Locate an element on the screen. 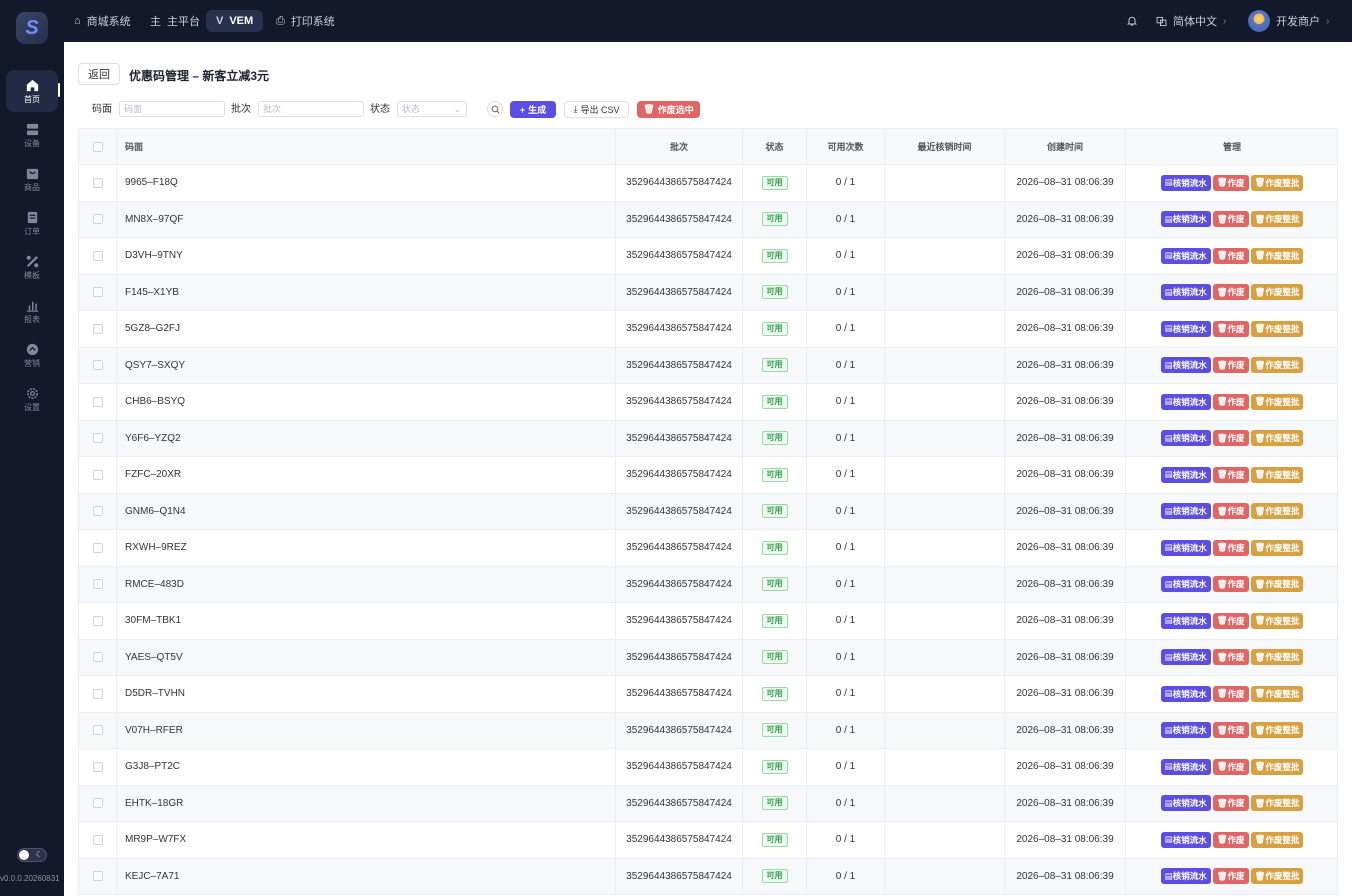  app-logo: S is located at coordinates (32, 28).